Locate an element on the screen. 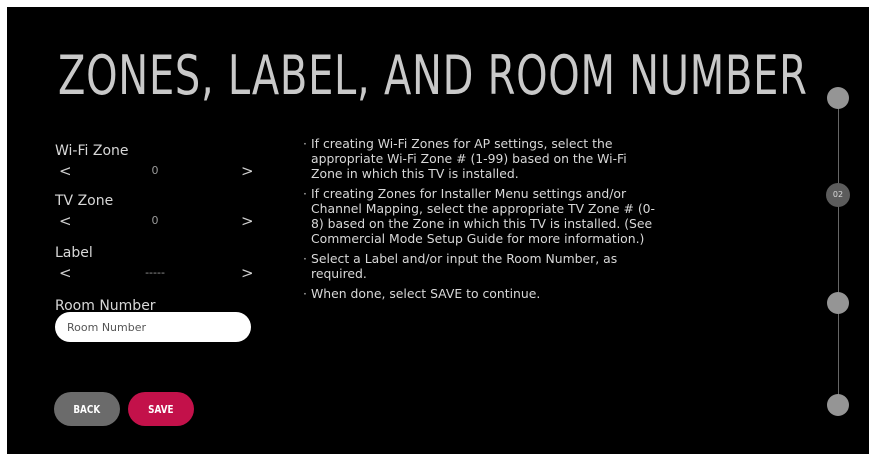 Image resolution: width=873 pixels, height=458 pixels. label-value: ----- is located at coordinates (155, 272).